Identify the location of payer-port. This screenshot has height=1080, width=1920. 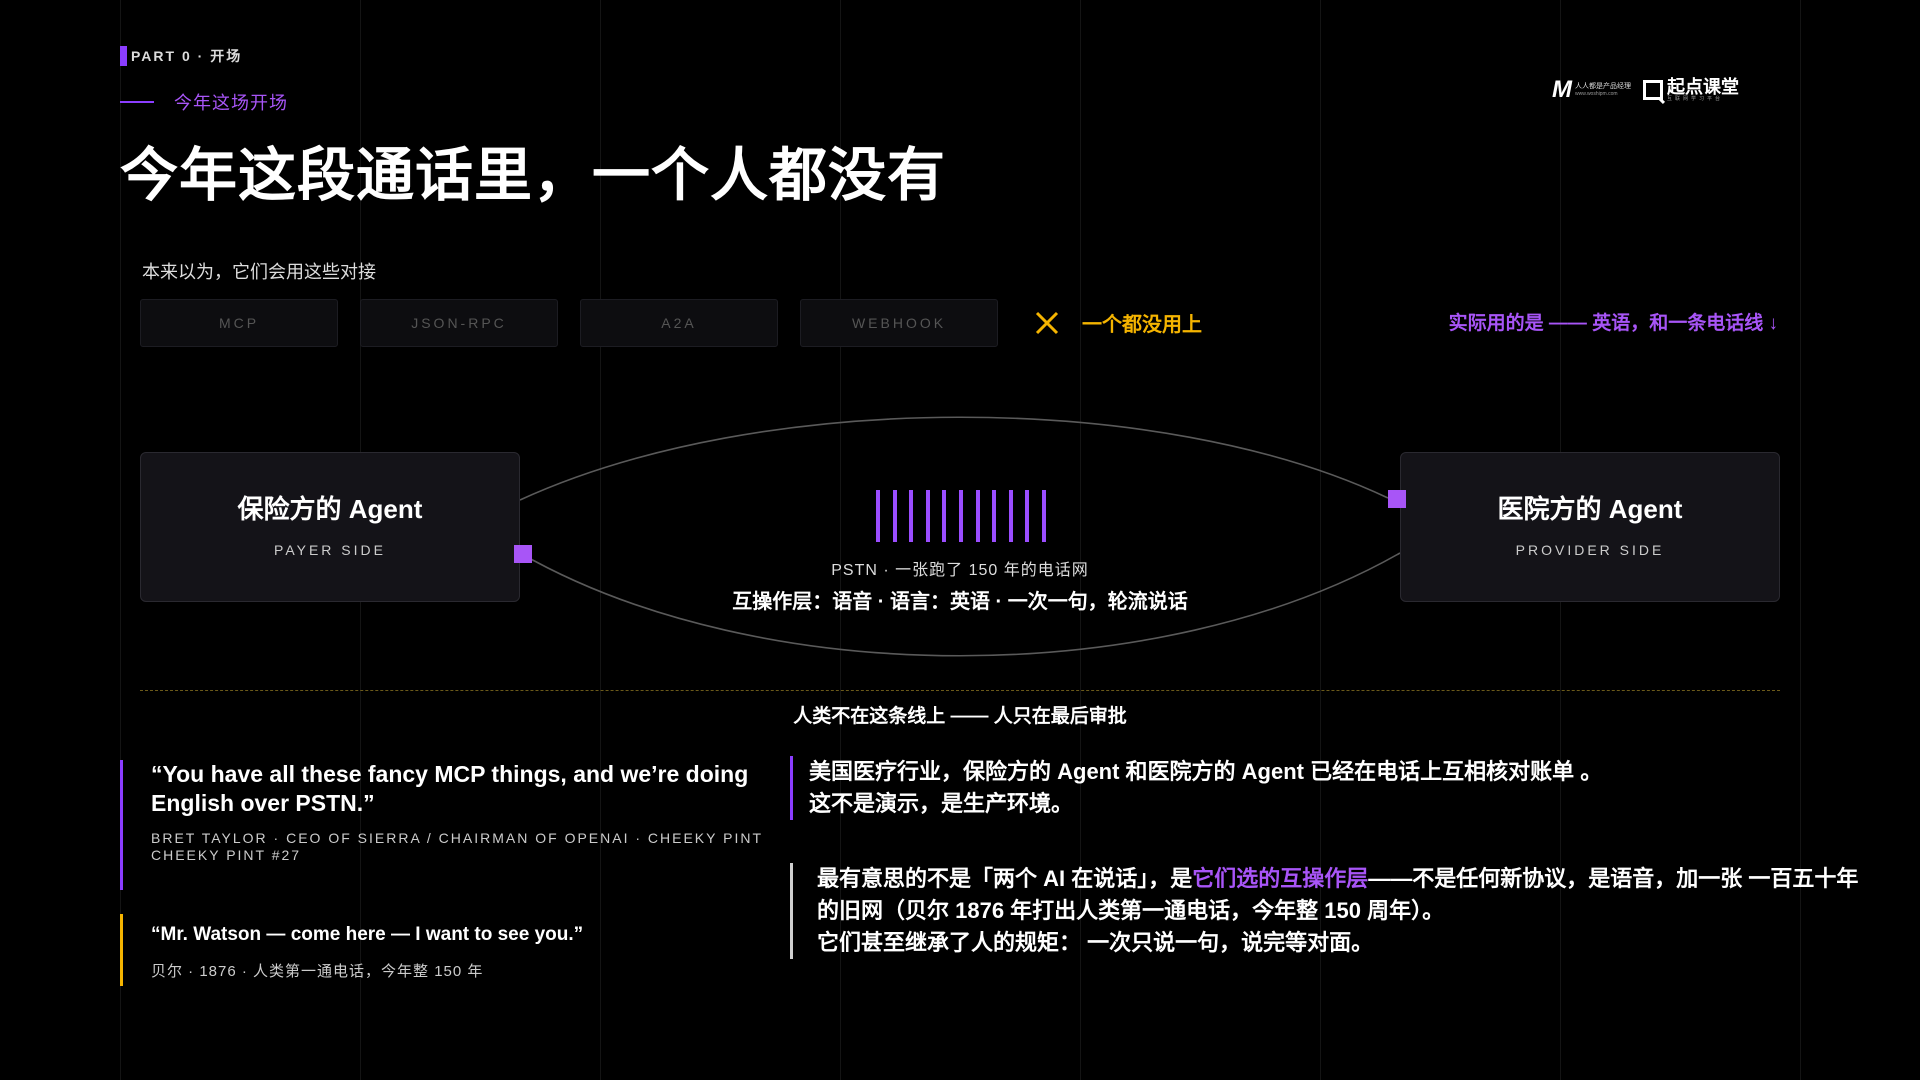
(523, 554).